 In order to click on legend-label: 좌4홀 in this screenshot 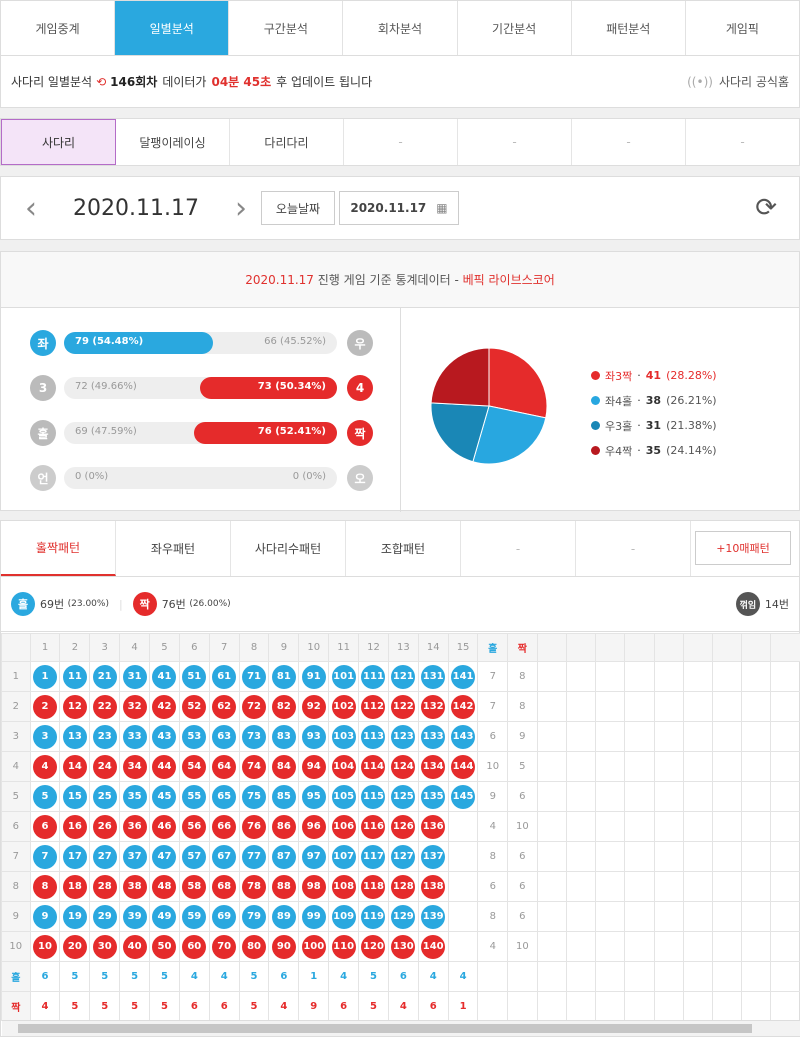, I will do `click(619, 401)`.